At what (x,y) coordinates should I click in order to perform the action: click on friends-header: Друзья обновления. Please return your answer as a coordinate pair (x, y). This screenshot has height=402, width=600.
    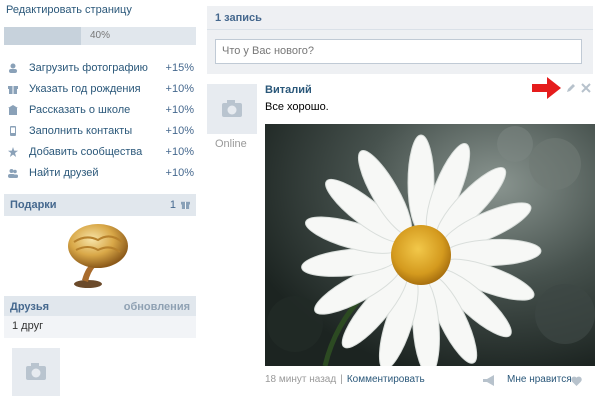
    Looking at the image, I should click on (100, 307).